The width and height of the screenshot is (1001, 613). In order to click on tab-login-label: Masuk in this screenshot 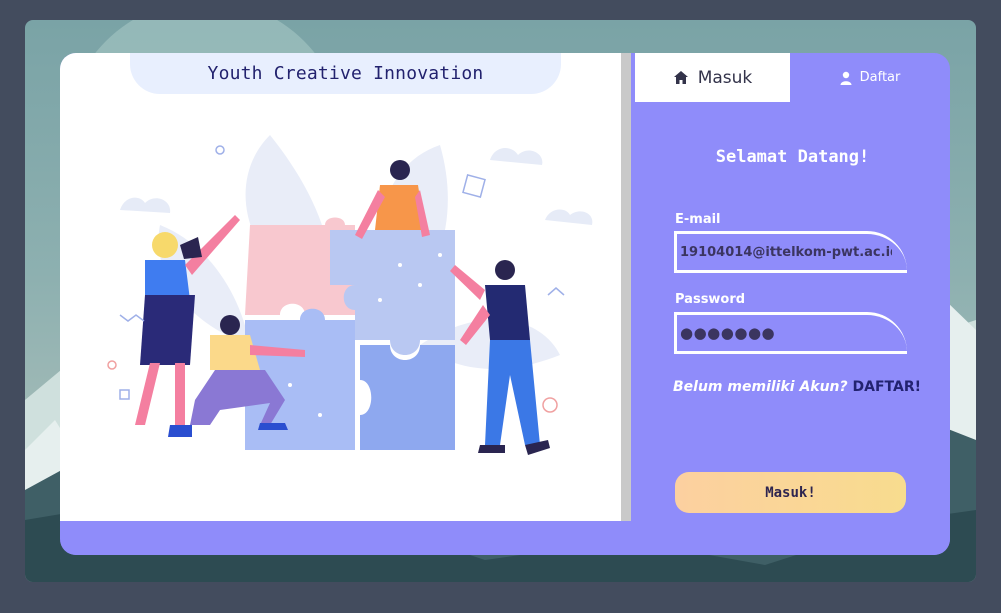, I will do `click(725, 77)`.